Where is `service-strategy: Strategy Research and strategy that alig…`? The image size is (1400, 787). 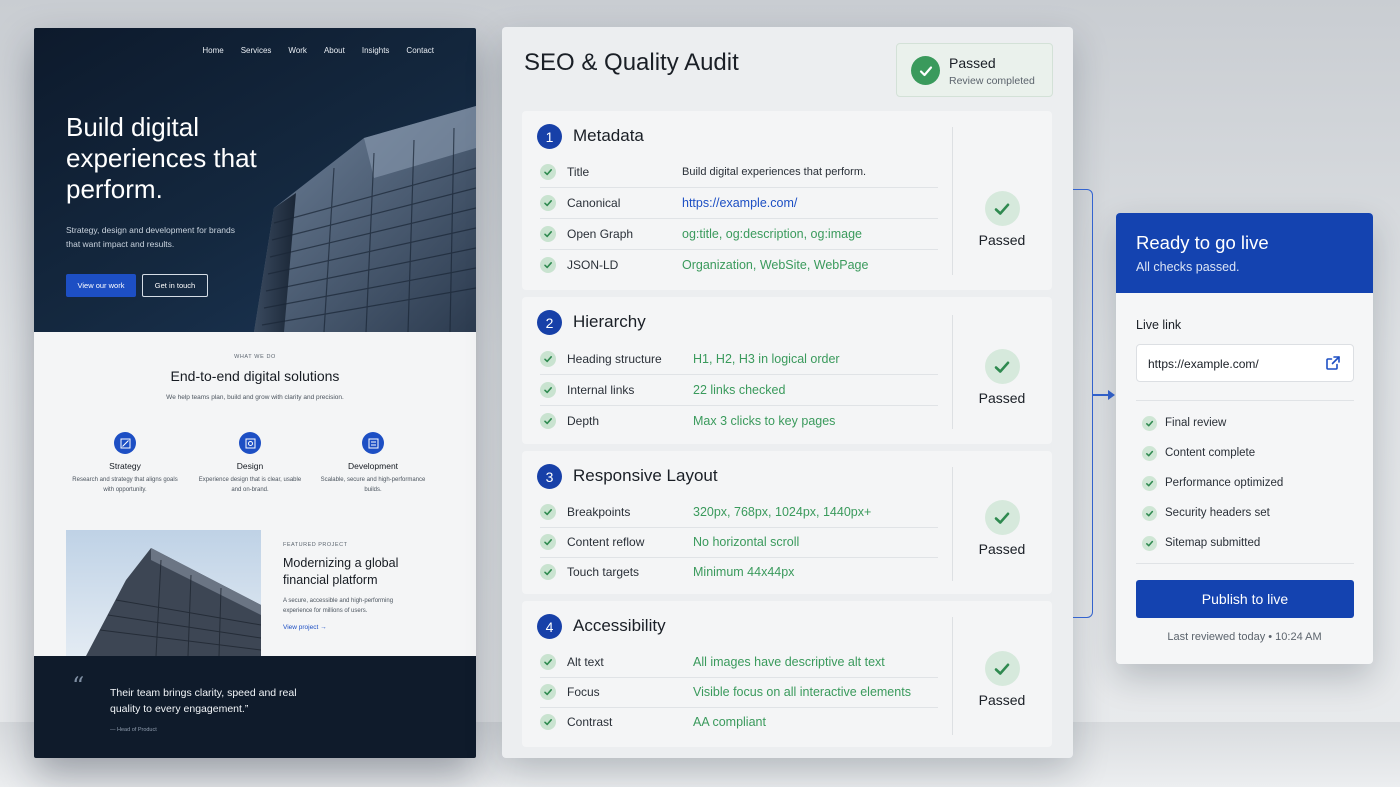
service-strategy: Strategy Research and strategy that alig… is located at coordinates (125, 463).